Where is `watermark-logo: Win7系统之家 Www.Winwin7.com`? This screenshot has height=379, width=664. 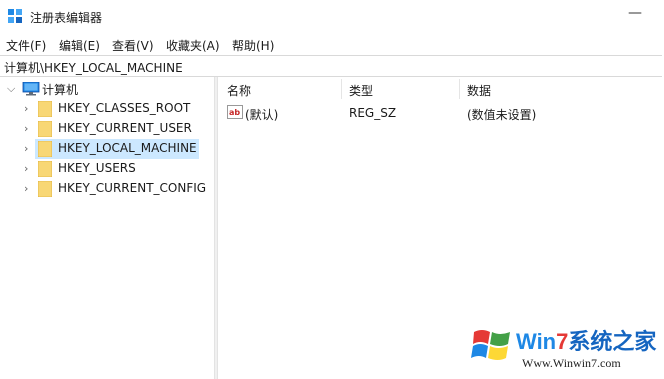
watermark-logo: Win7系统之家 Www.Winwin7.com is located at coordinates (562, 348).